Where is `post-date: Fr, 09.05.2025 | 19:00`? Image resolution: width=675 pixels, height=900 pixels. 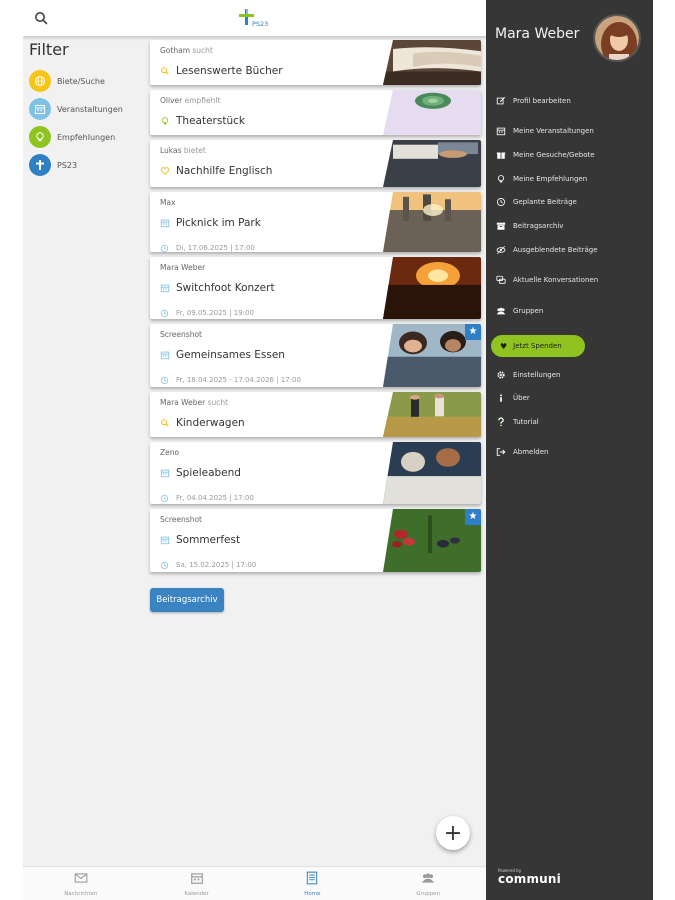 post-date: Fr, 09.05.2025 | 19:00 is located at coordinates (215, 312).